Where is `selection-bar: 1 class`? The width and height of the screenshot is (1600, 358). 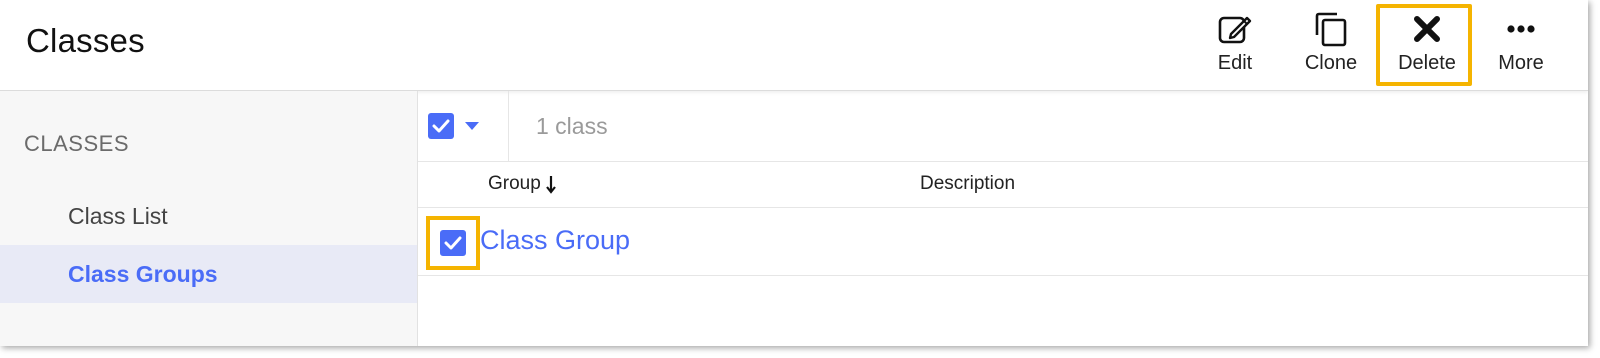
selection-bar: 1 class is located at coordinates (1003, 126).